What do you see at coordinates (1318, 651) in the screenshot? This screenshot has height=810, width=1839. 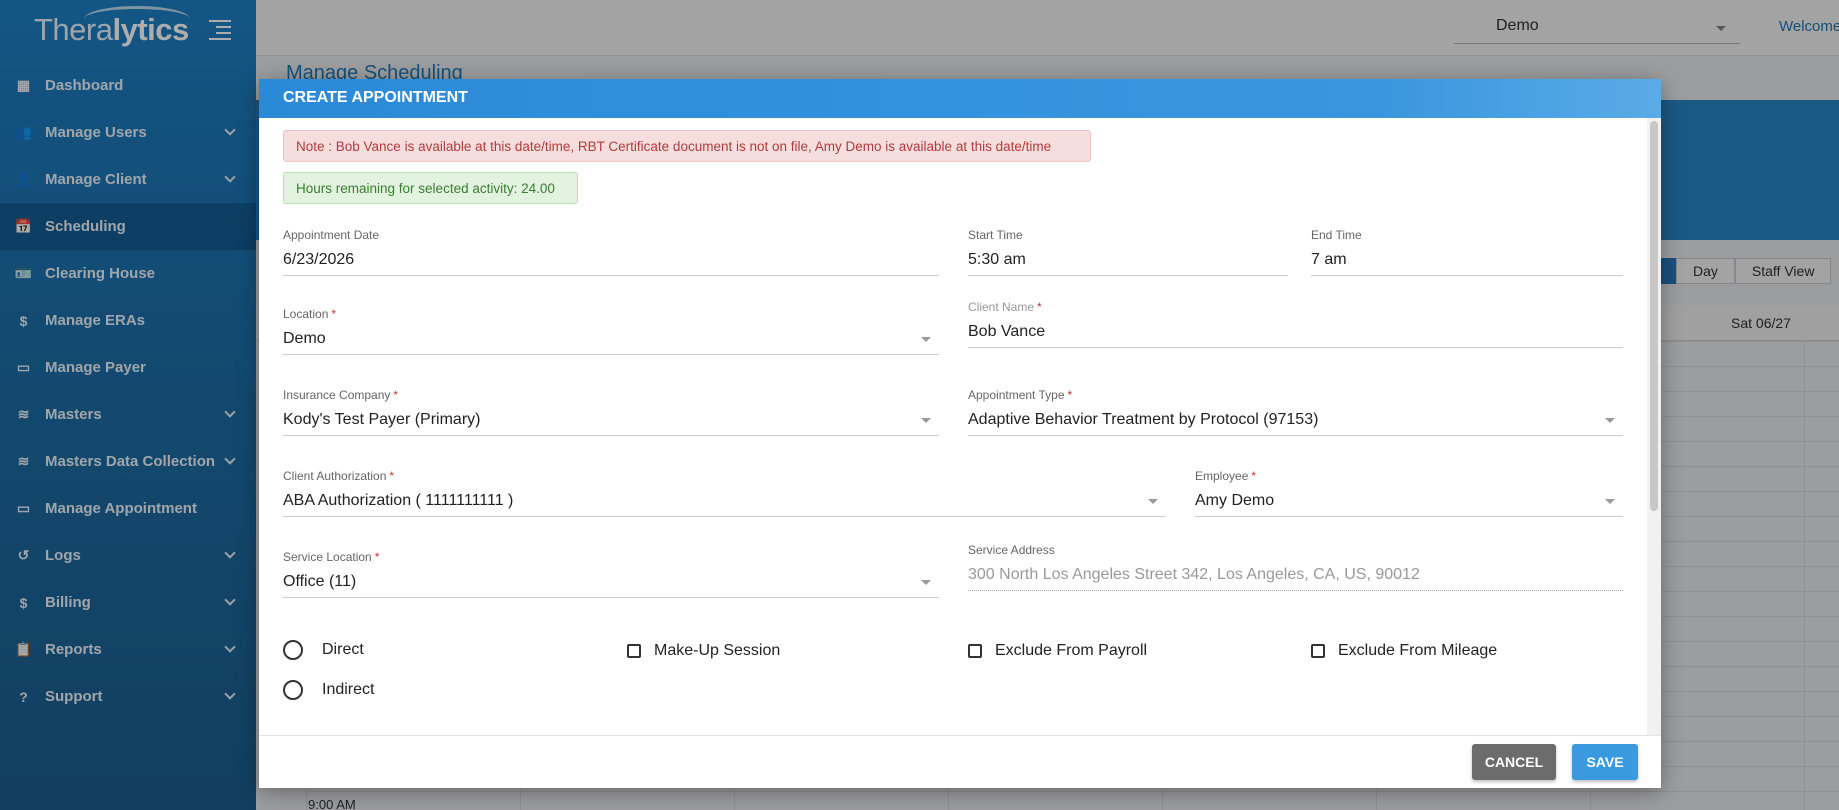 I see `exclude-mileage-checkbox` at bounding box center [1318, 651].